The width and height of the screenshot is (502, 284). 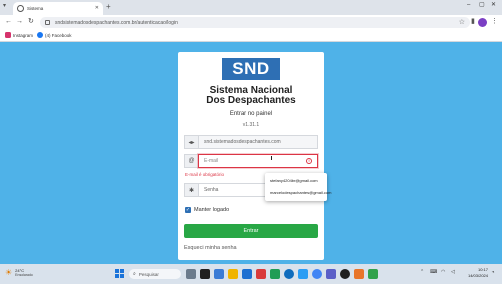 What do you see at coordinates (210, 248) in the screenshot?
I see `forgot-password-link: Esqueci minha senha` at bounding box center [210, 248].